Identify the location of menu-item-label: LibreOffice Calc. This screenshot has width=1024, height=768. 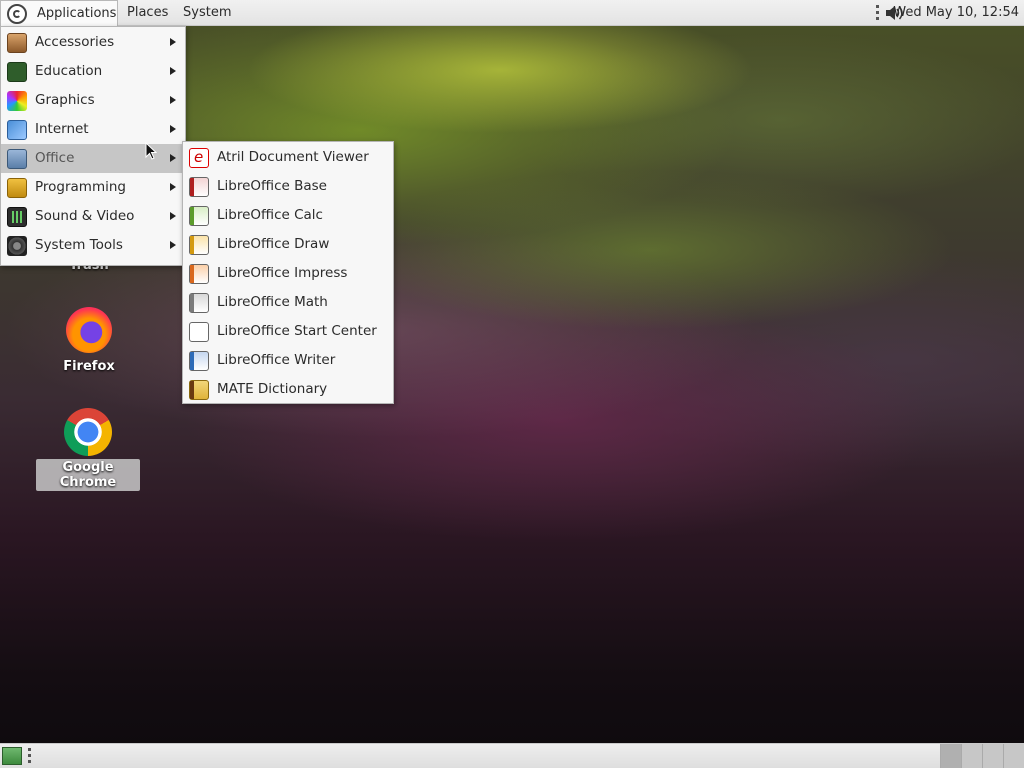
(270, 215).